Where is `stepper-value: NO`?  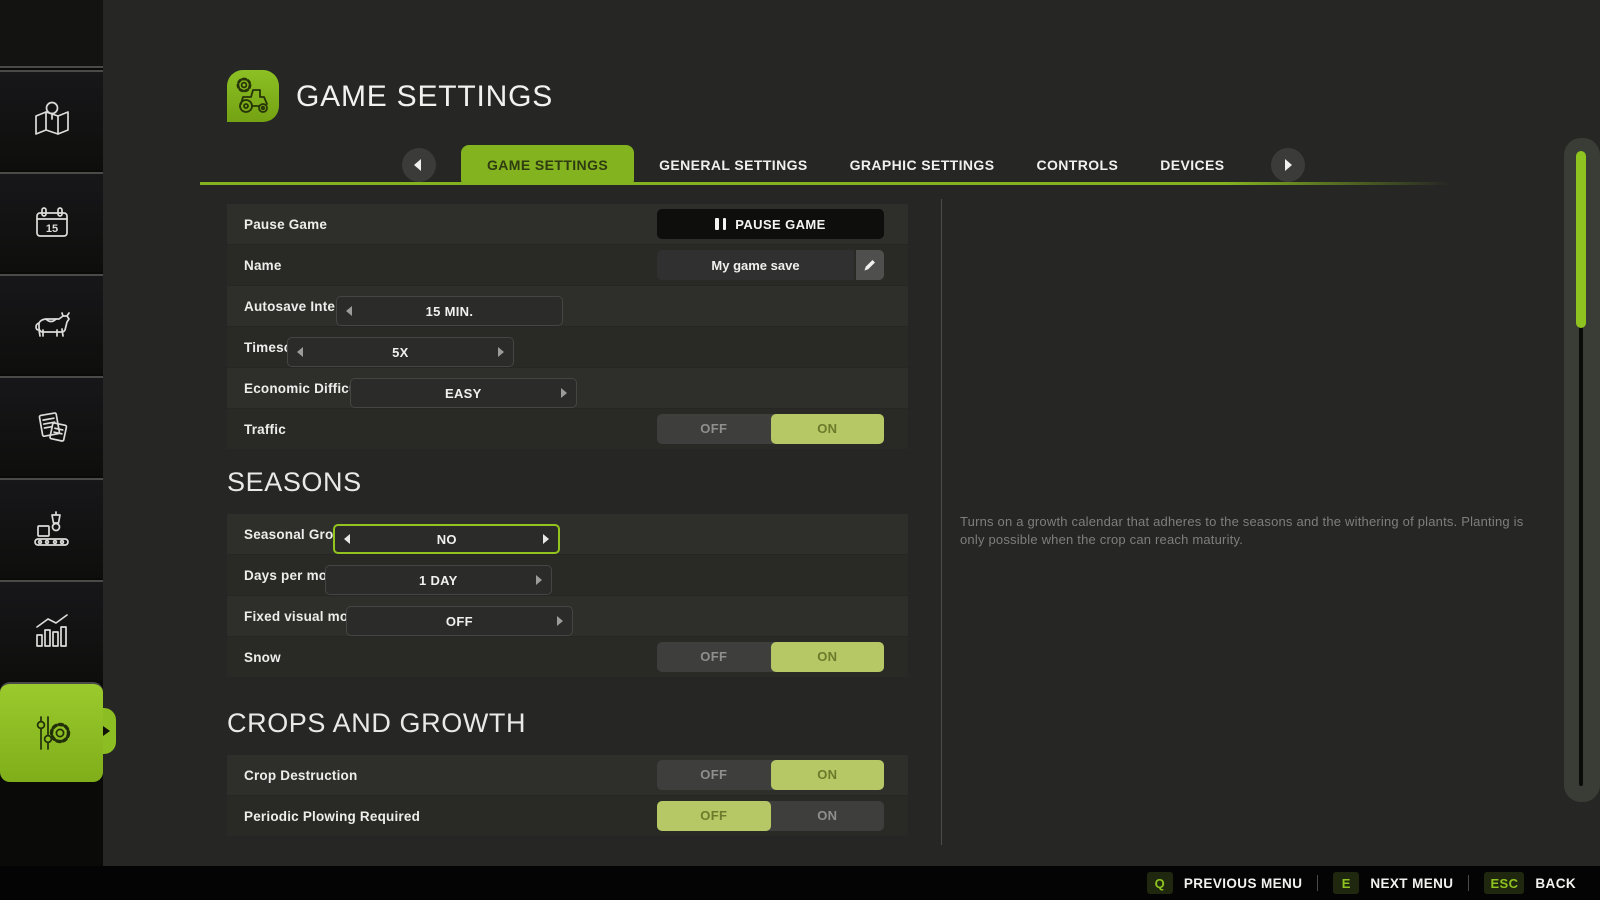
stepper-value: NO is located at coordinates (446, 539).